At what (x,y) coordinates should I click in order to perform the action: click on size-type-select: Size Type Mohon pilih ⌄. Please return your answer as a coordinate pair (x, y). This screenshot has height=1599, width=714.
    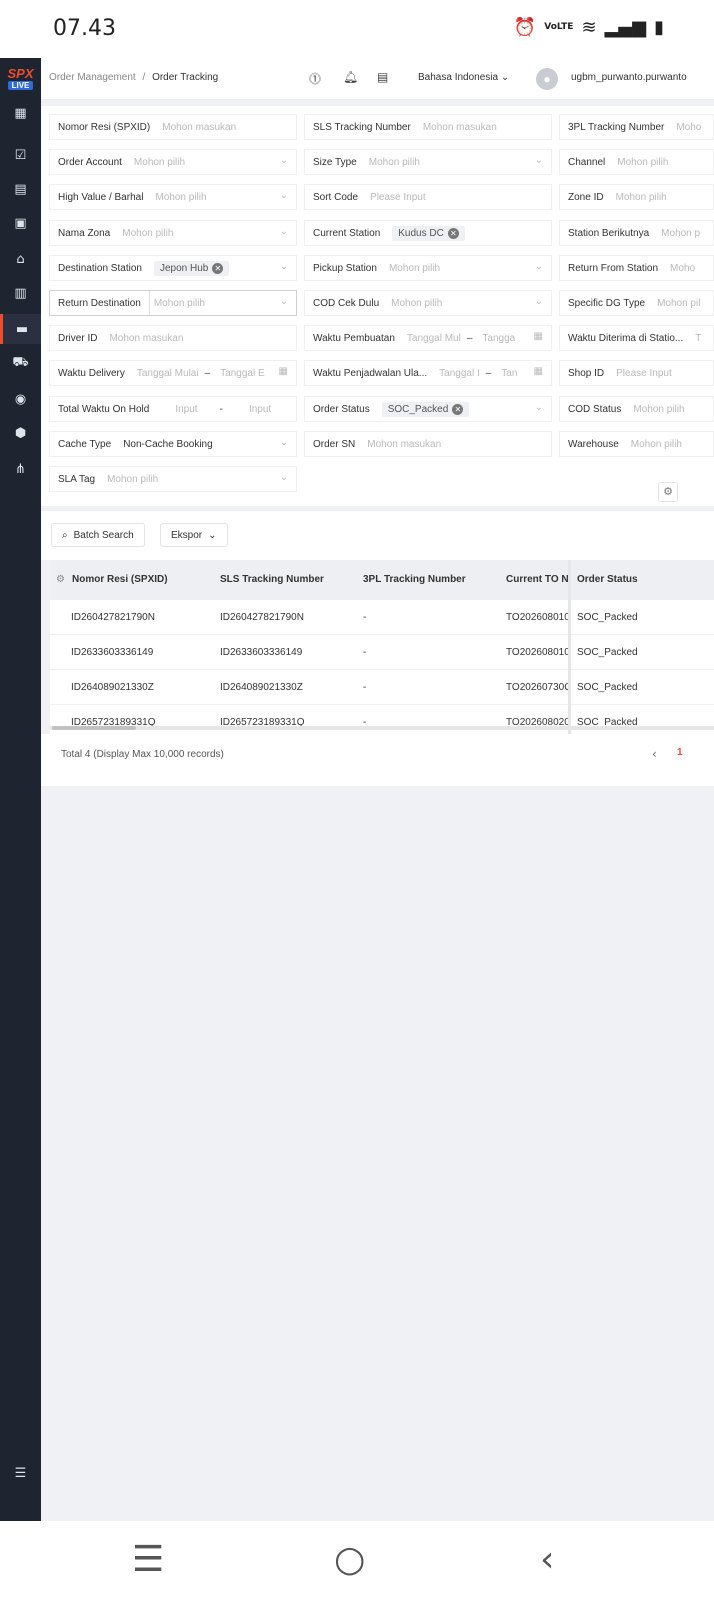
    Looking at the image, I should click on (428, 162).